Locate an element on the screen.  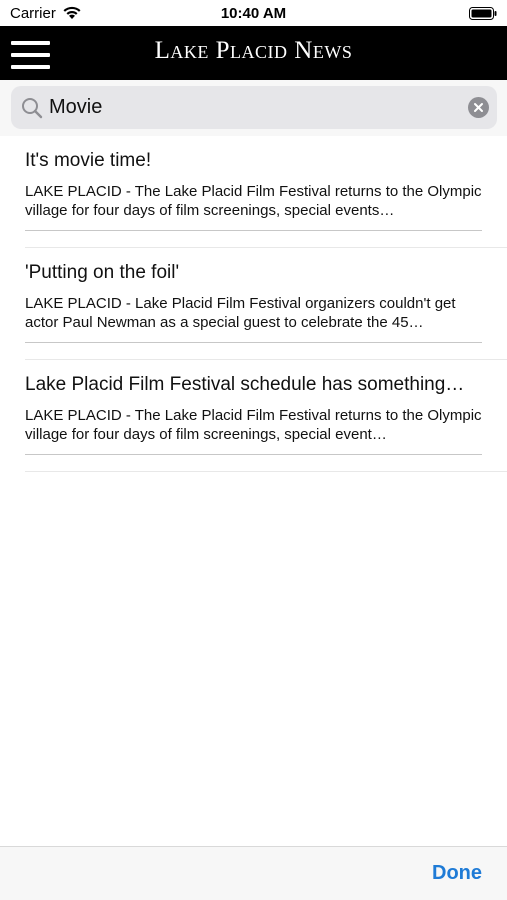
search-area is located at coordinates (253, 108).